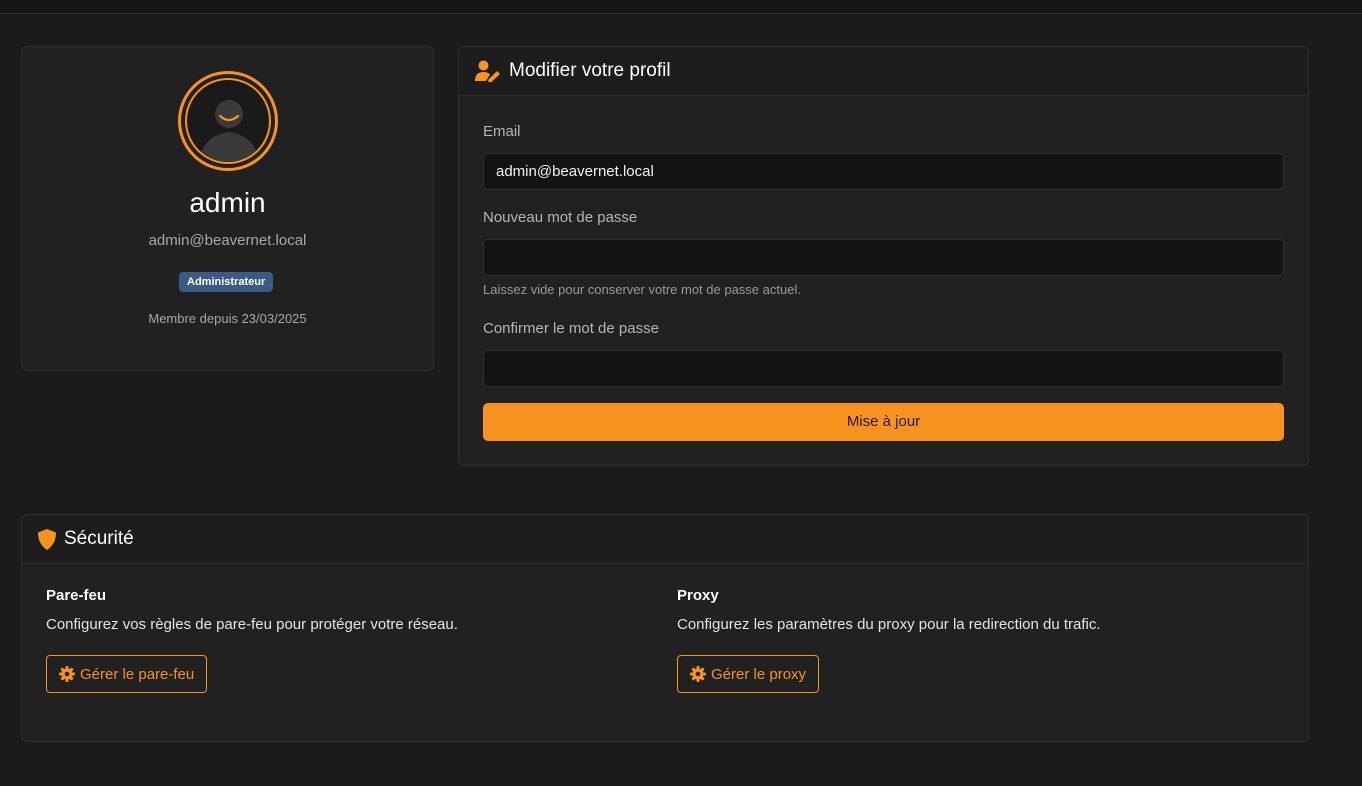 Image resolution: width=1362 pixels, height=786 pixels. I want to click on confirm-password-label: Confirmer le mot de passe, so click(571, 328).